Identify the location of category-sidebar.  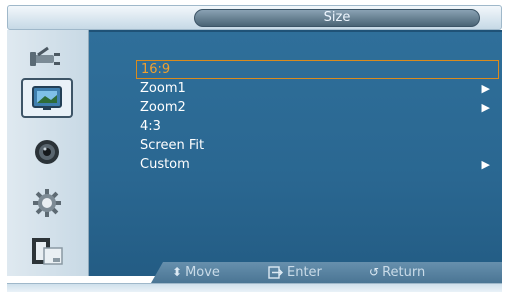
(48, 153).